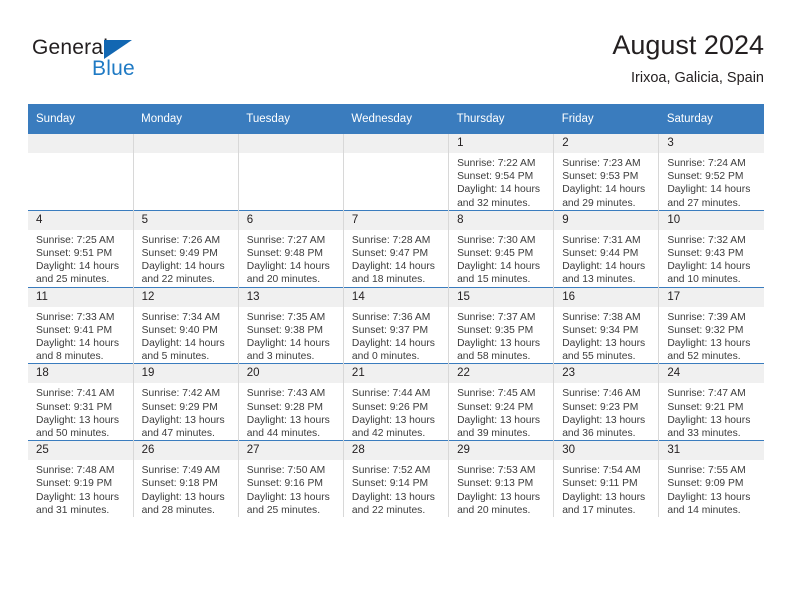 The image size is (792, 612). What do you see at coordinates (181, 394) in the screenshot?
I see `sunrise-time: Sunrise: 7:42 AM` at bounding box center [181, 394].